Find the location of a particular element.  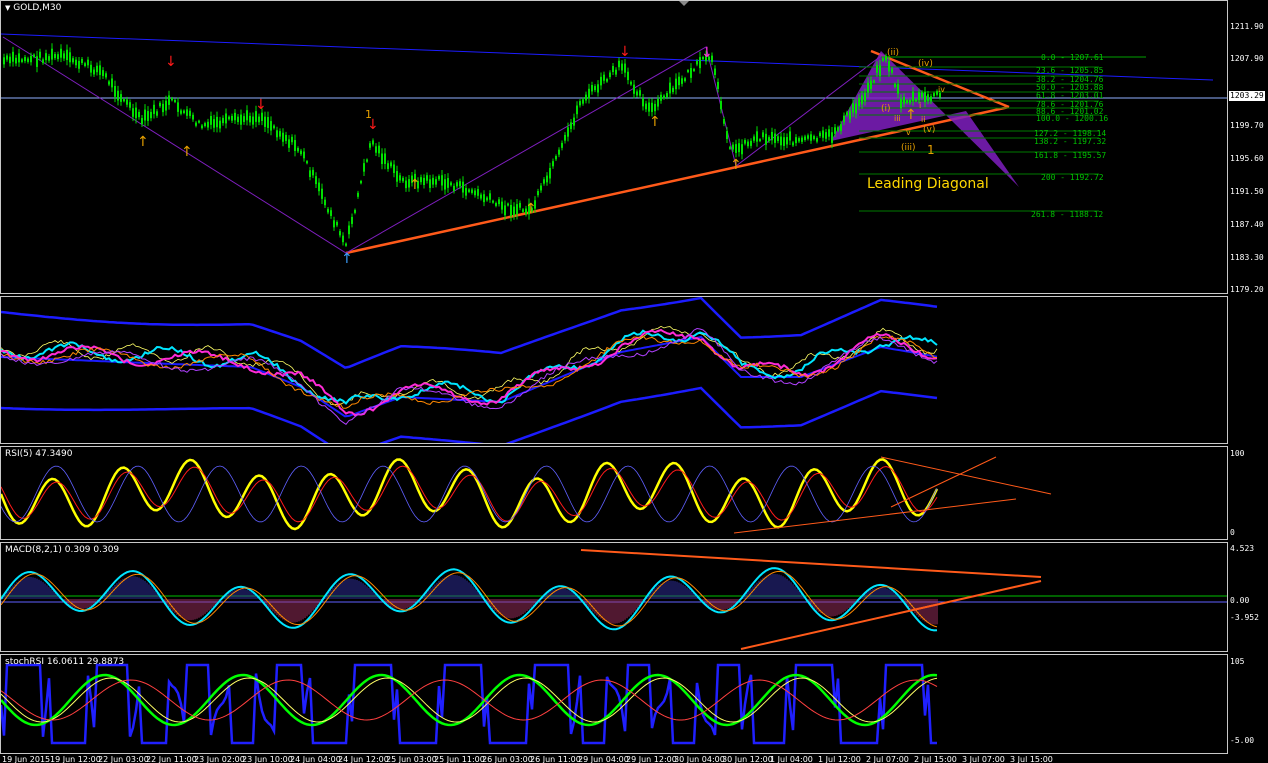

fib-level-label: 61.8 - 1203.01 is located at coordinates (1070, 95).